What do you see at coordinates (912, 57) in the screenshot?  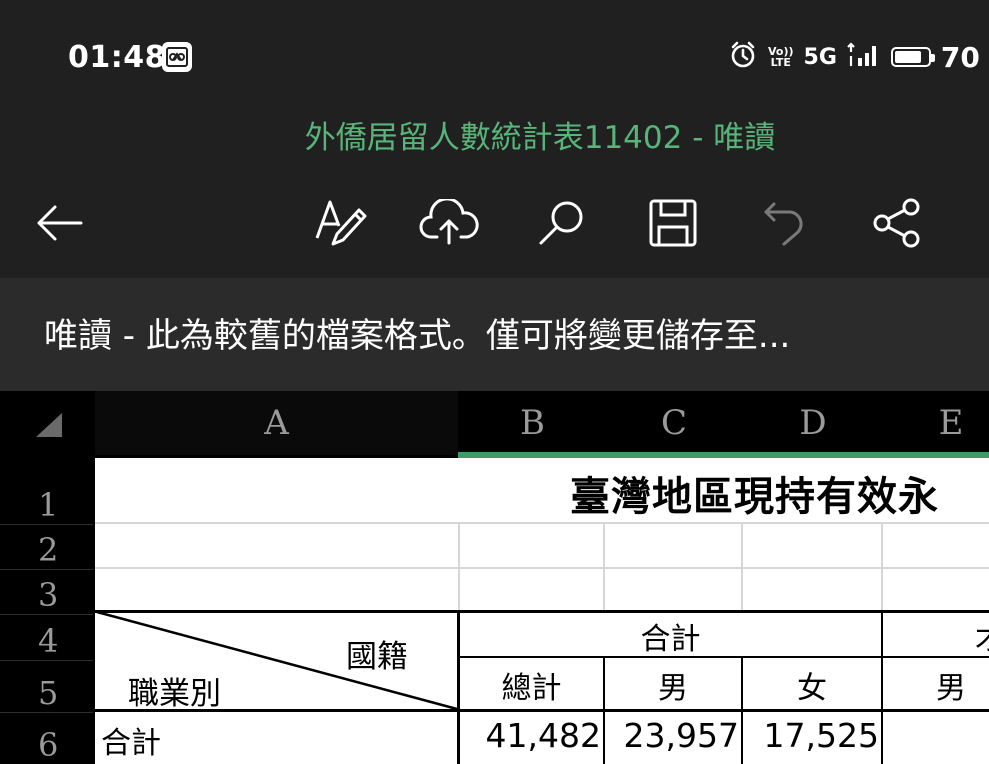 I see `battery-icon` at bounding box center [912, 57].